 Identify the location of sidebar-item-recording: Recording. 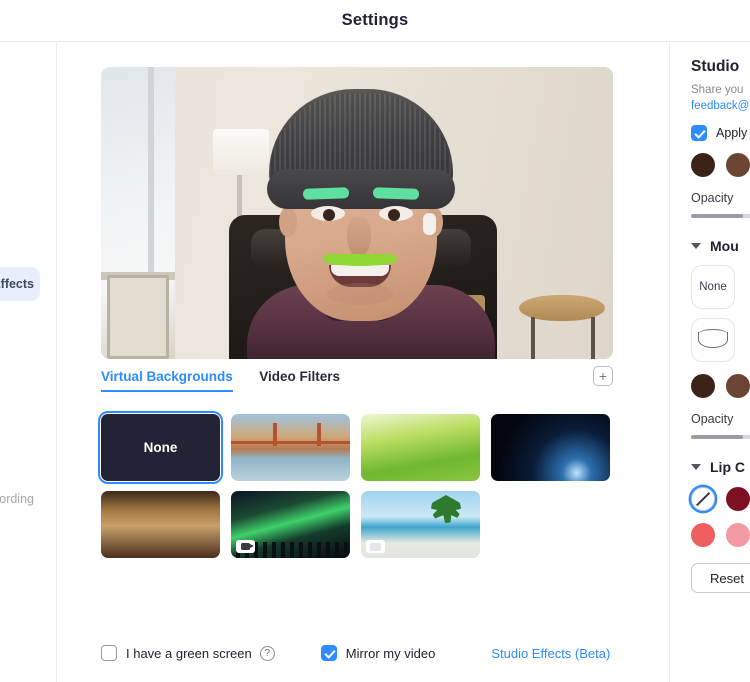
(20, 499).